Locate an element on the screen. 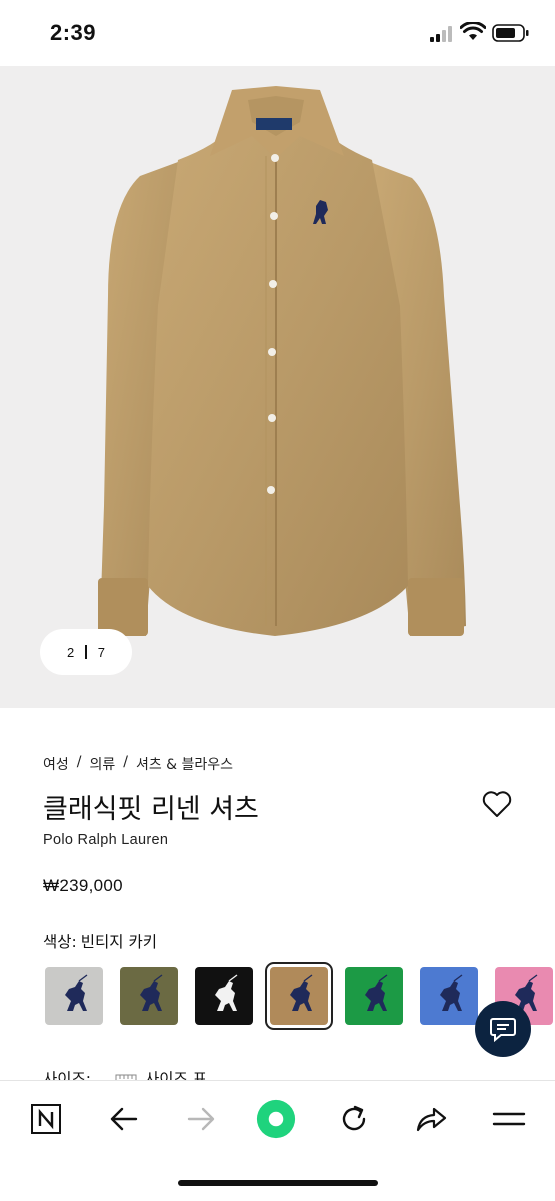 This screenshot has width=555, height=1201. color-swatch-green is located at coordinates (374, 996).